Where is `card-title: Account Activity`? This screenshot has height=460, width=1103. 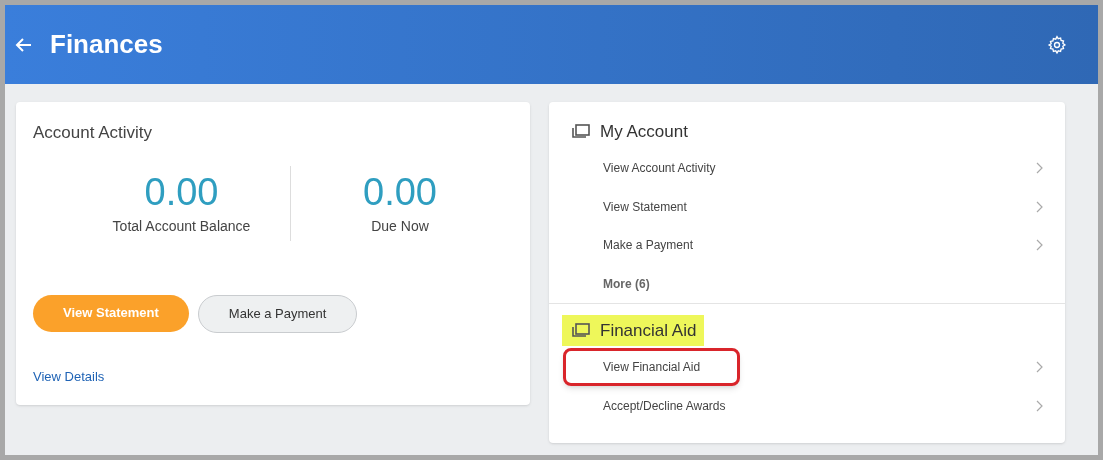 card-title: Account Activity is located at coordinates (93, 133).